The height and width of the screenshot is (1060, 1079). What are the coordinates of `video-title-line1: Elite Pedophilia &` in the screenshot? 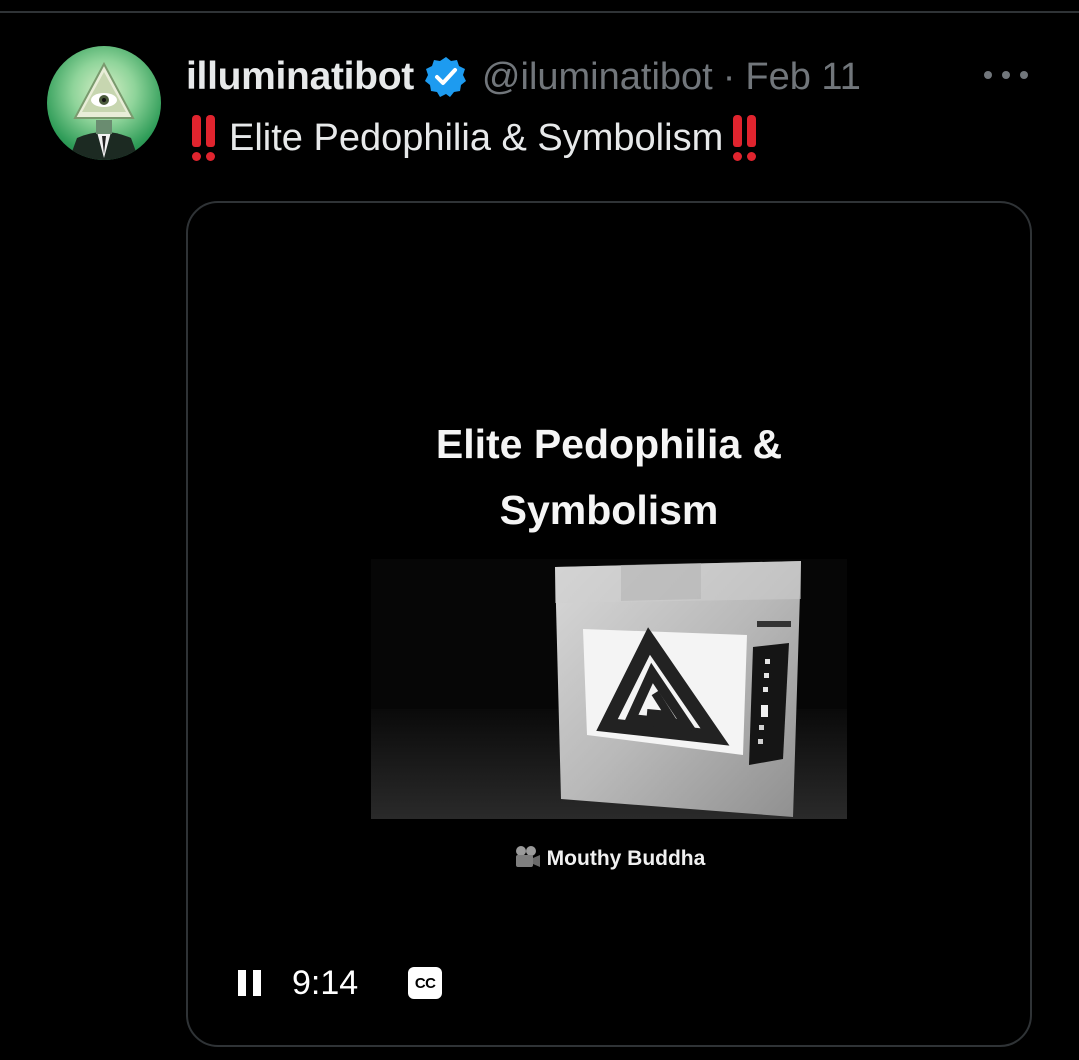 It's located at (609, 444).